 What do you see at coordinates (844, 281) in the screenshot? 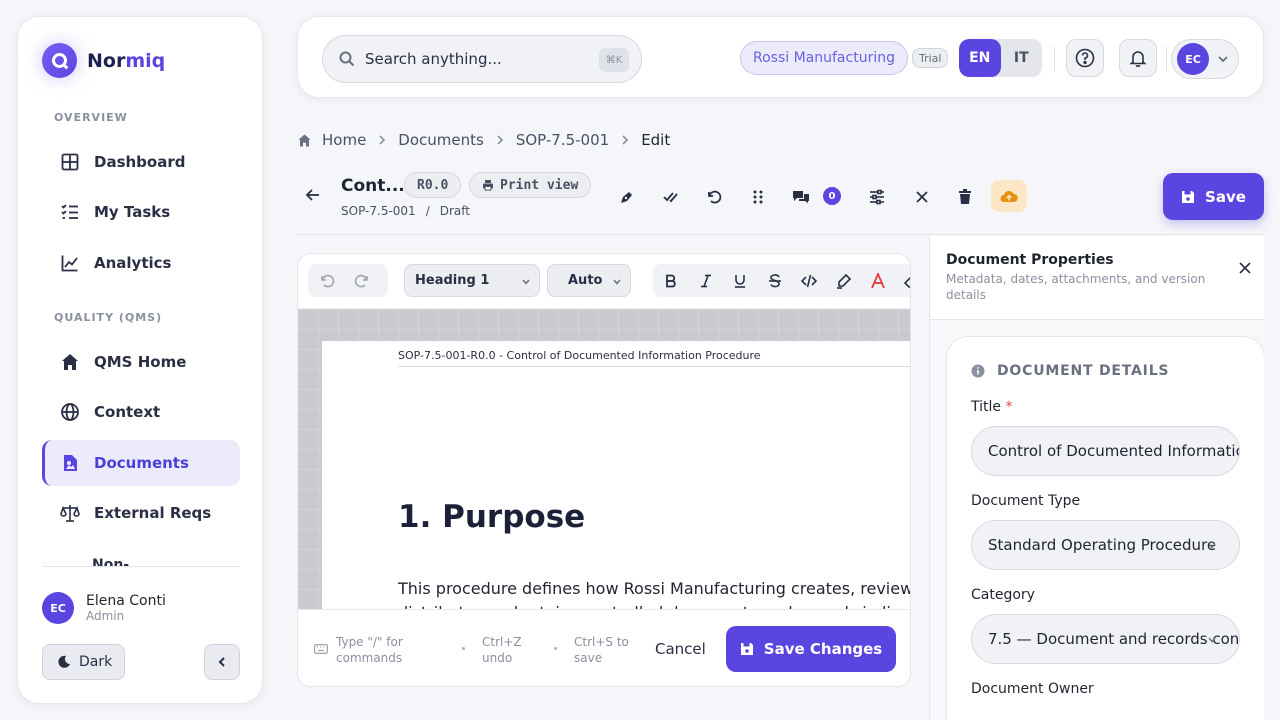
I see `highlight-button` at bounding box center [844, 281].